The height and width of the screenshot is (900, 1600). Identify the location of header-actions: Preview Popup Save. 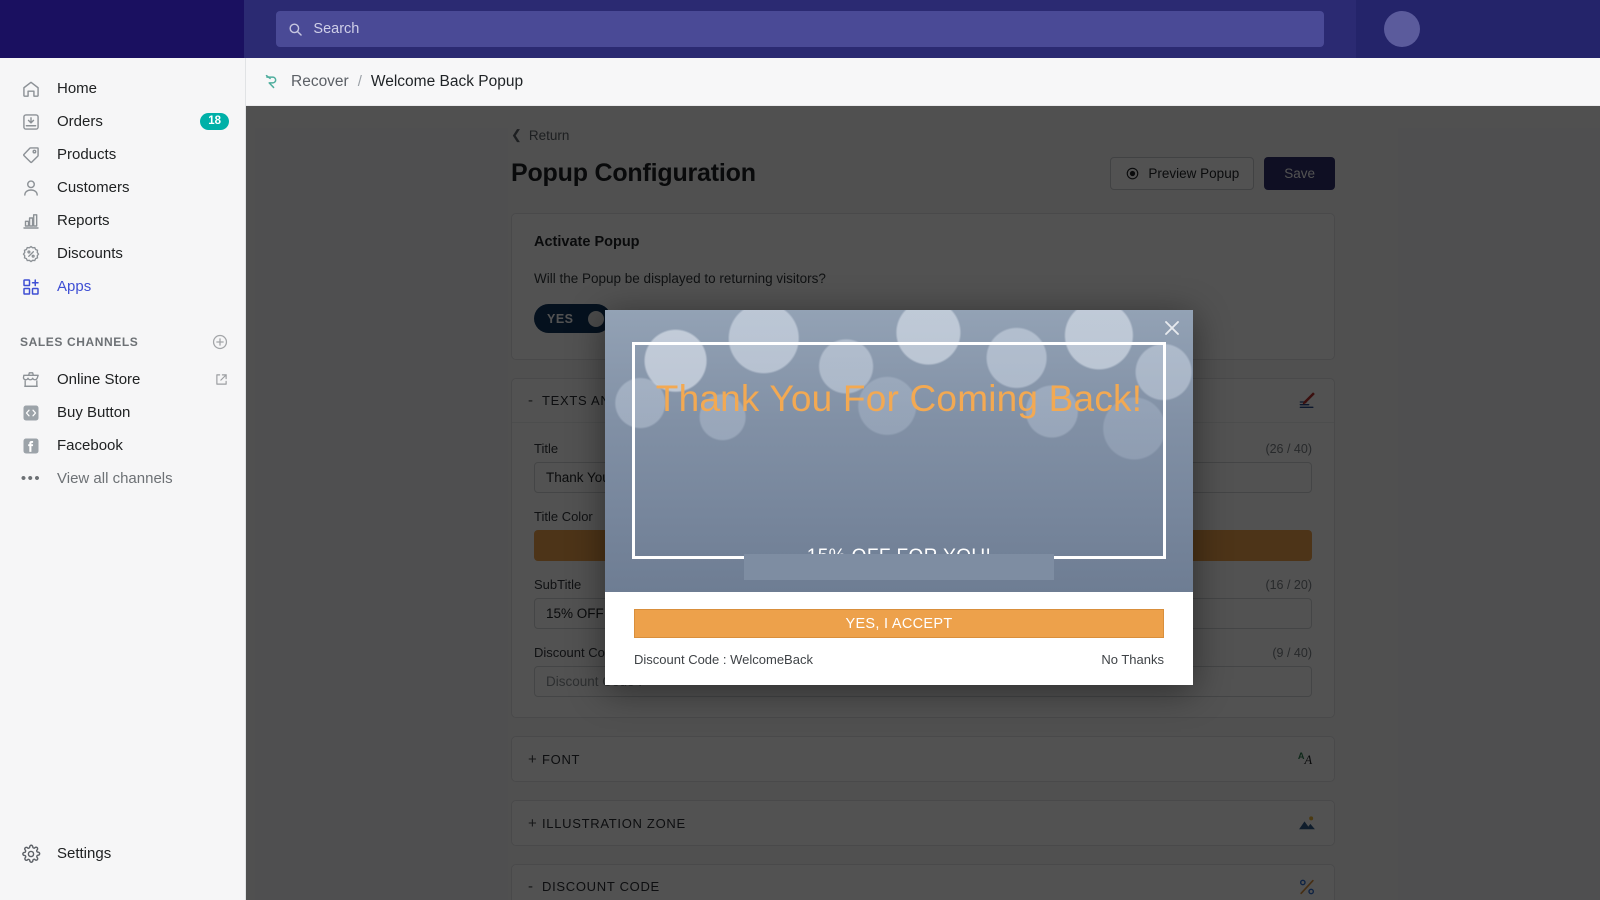
(1222, 173).